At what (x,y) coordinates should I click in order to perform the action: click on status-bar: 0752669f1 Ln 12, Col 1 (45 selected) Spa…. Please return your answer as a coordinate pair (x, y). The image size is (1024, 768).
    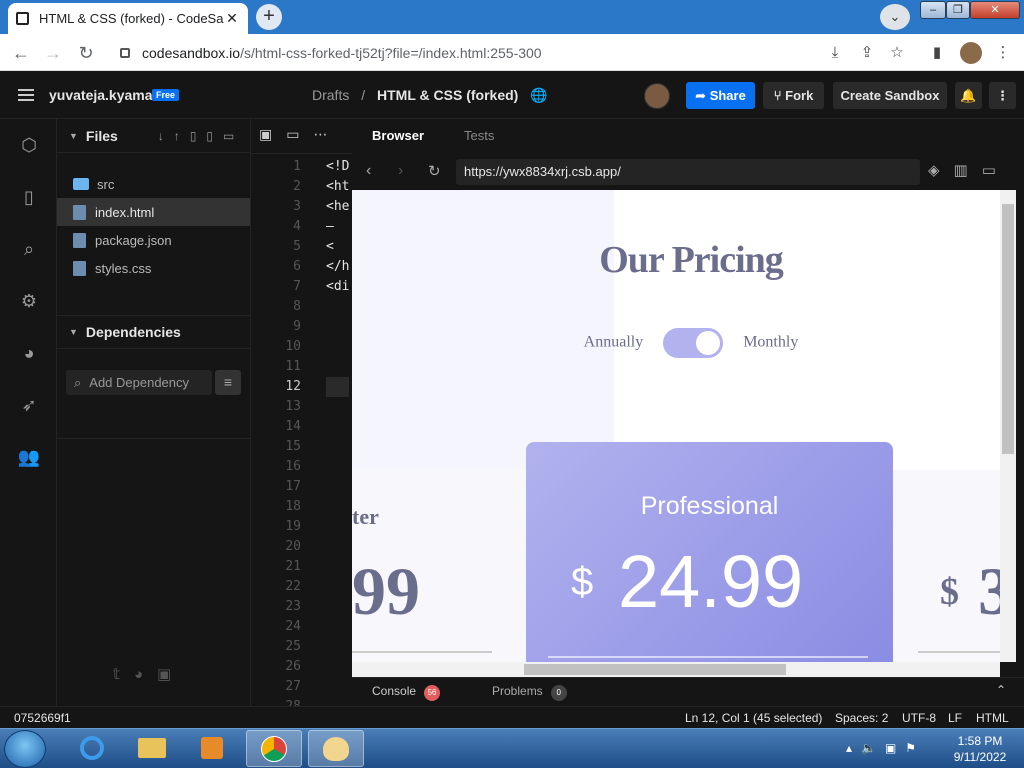
    Looking at the image, I should click on (512, 717).